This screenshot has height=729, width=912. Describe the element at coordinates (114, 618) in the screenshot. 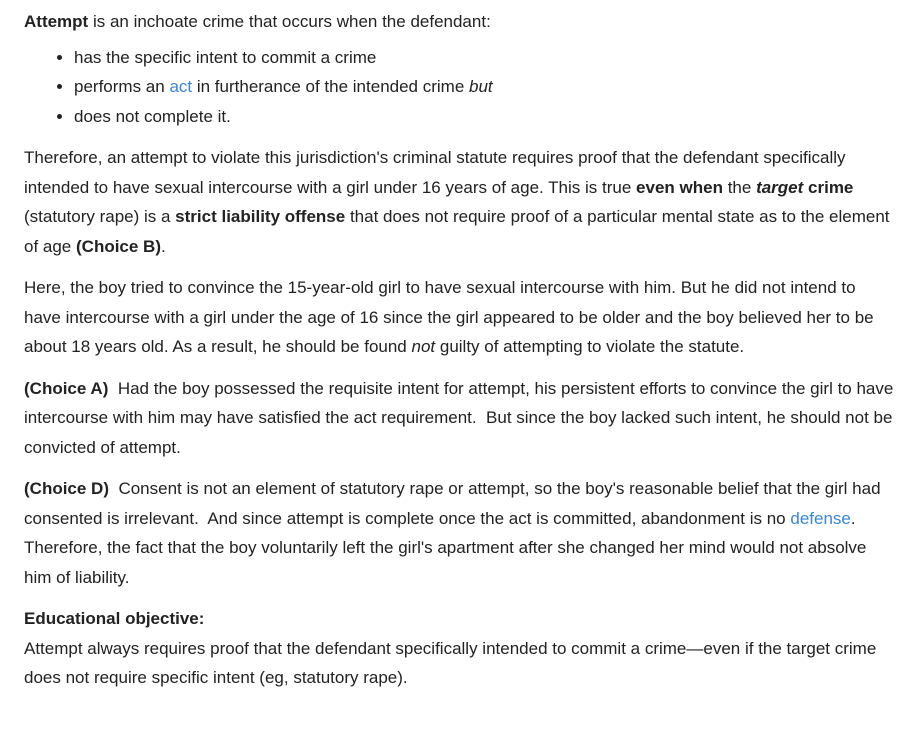

I see `educational-objective-title: Educational objective:` at that location.